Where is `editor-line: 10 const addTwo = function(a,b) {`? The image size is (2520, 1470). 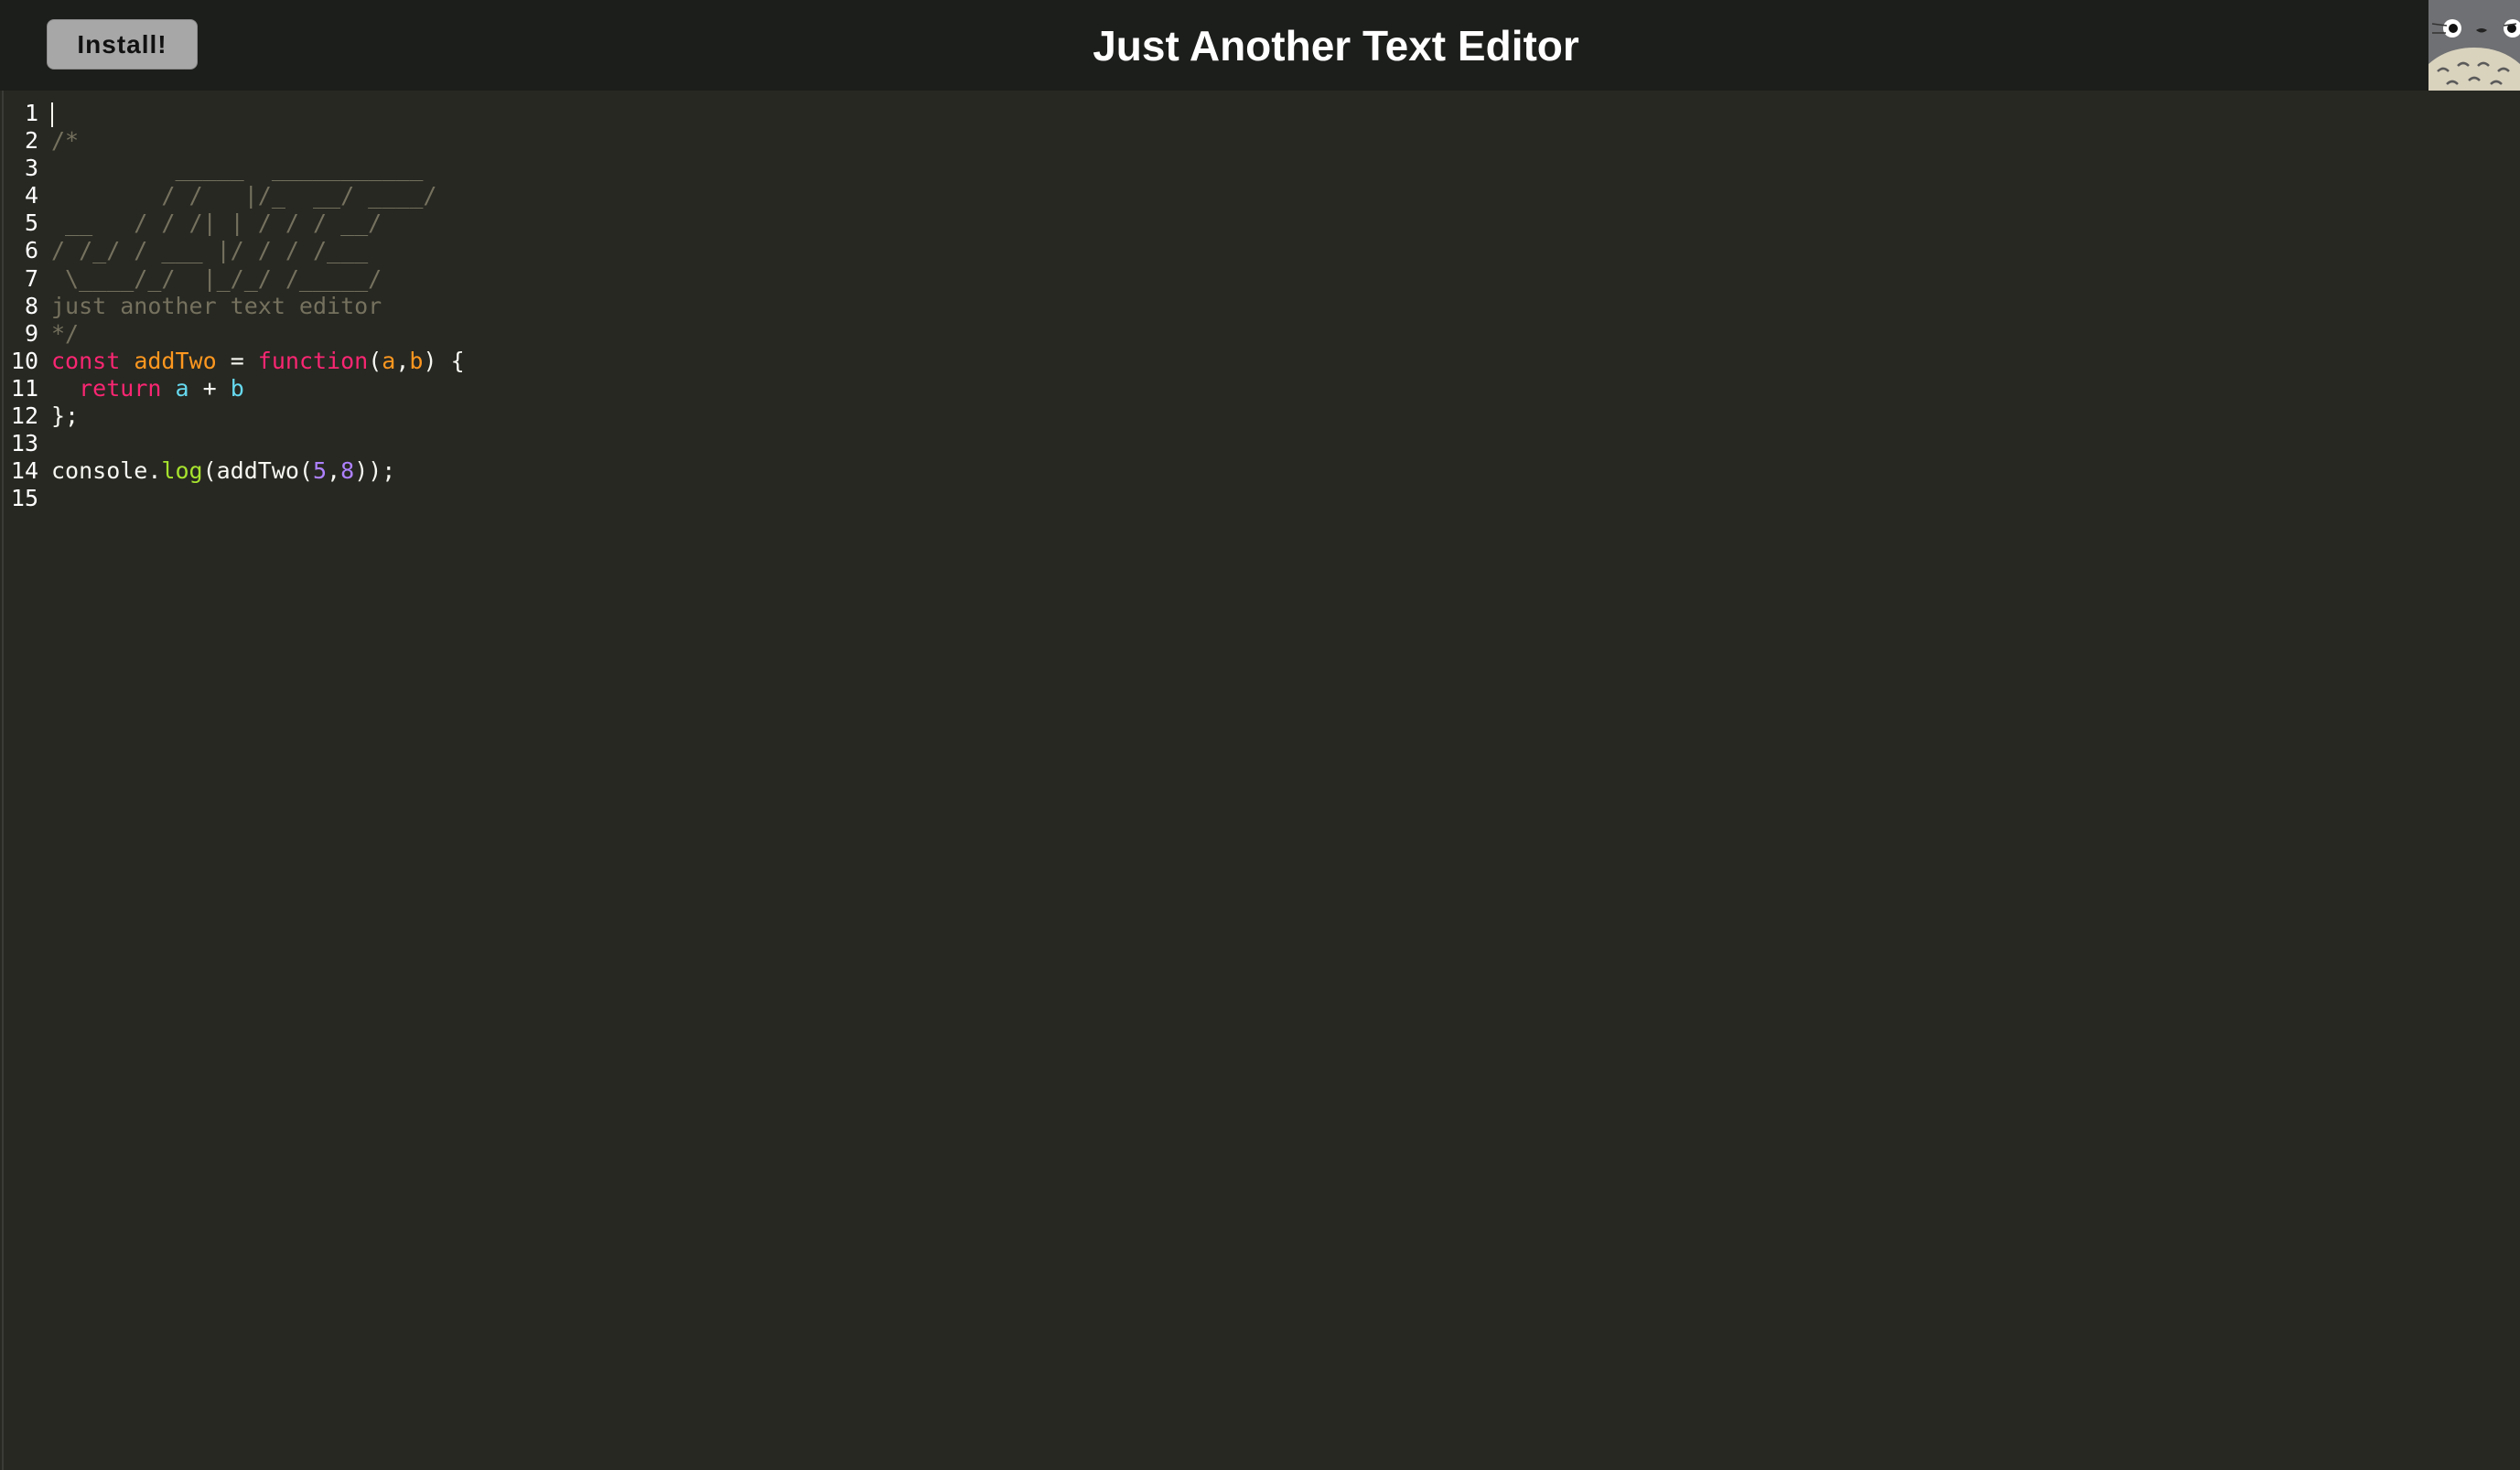
editor-line: 10 const addTwo = function(a,b) { is located at coordinates (234, 362).